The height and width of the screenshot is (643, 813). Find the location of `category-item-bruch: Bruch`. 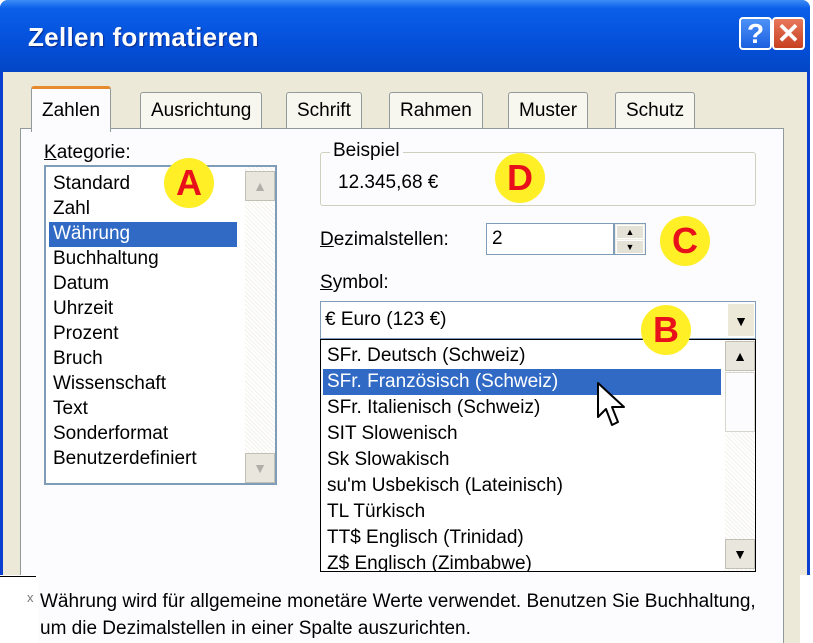

category-item-bruch: Bruch is located at coordinates (143, 359).